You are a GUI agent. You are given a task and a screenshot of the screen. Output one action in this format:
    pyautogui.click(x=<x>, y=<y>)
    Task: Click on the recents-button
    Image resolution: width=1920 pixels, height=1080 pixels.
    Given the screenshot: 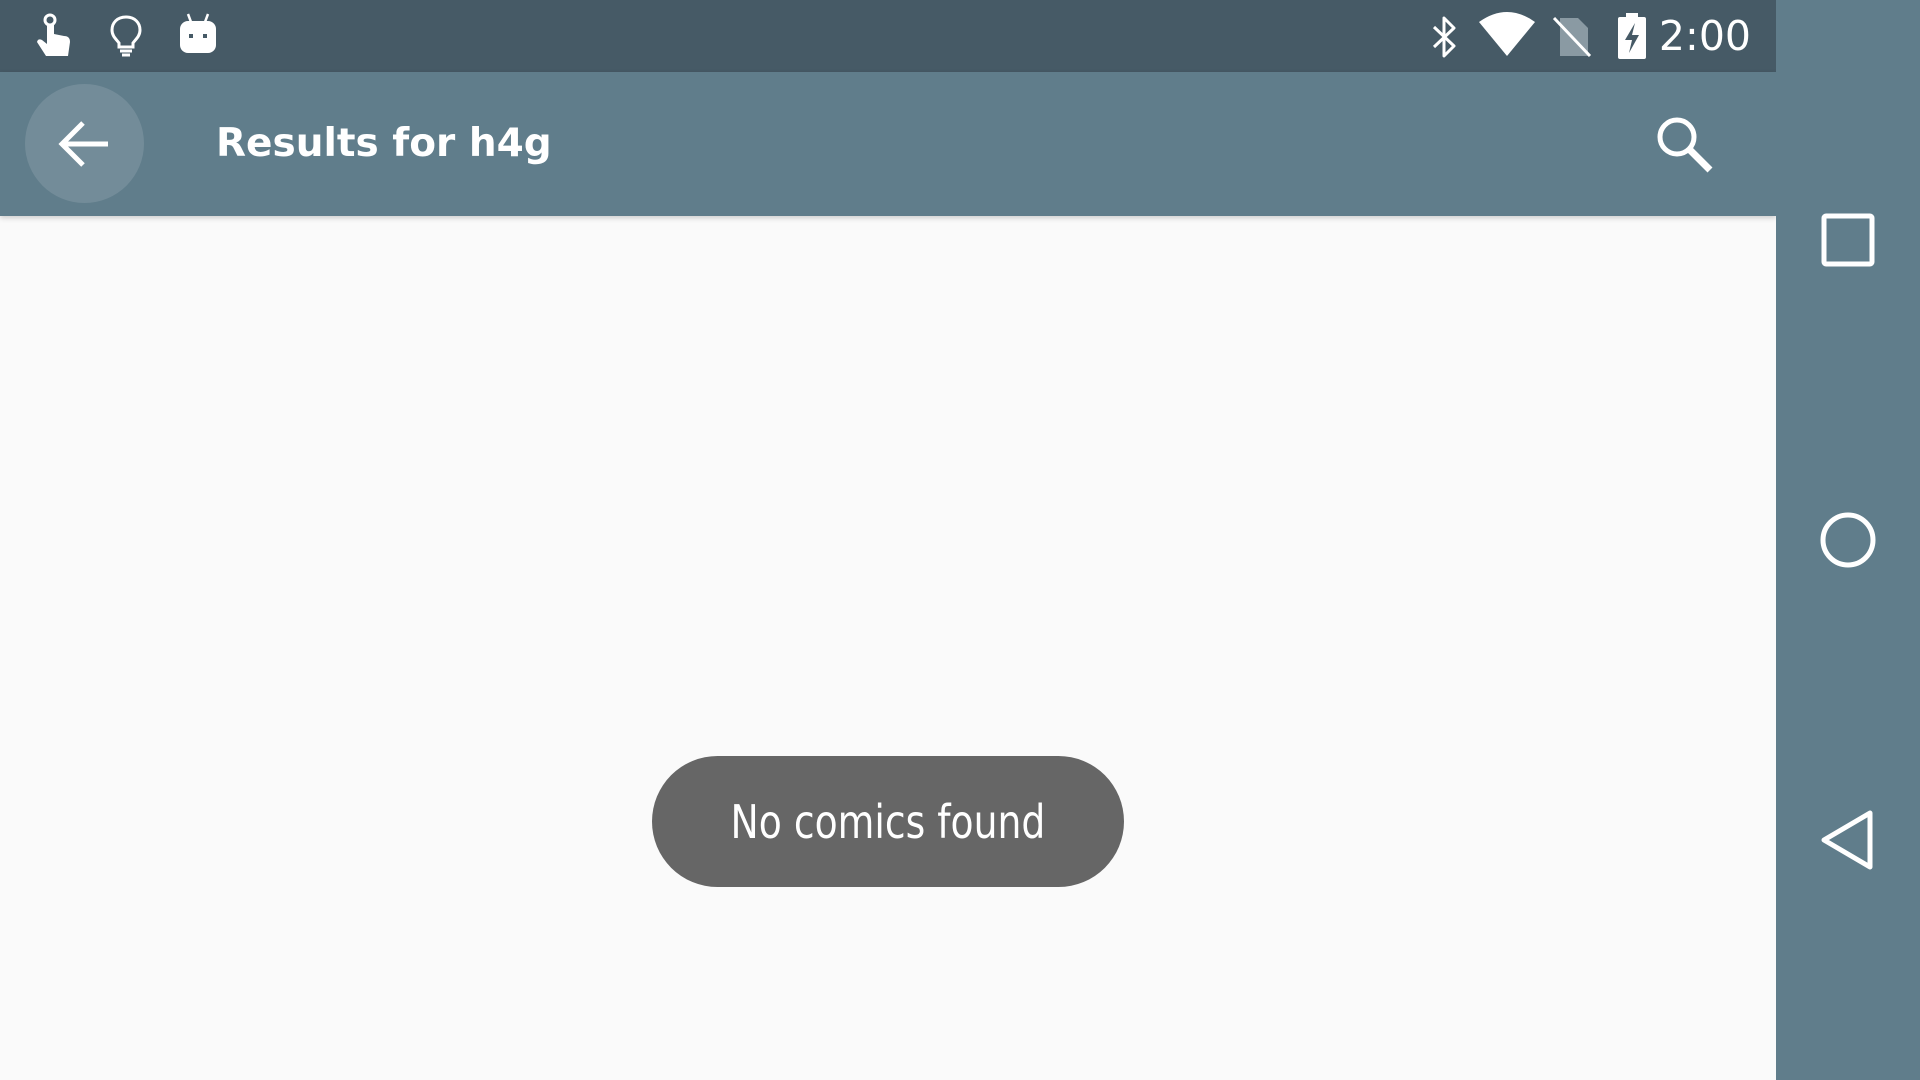 What is the action you would take?
    pyautogui.click(x=1848, y=240)
    